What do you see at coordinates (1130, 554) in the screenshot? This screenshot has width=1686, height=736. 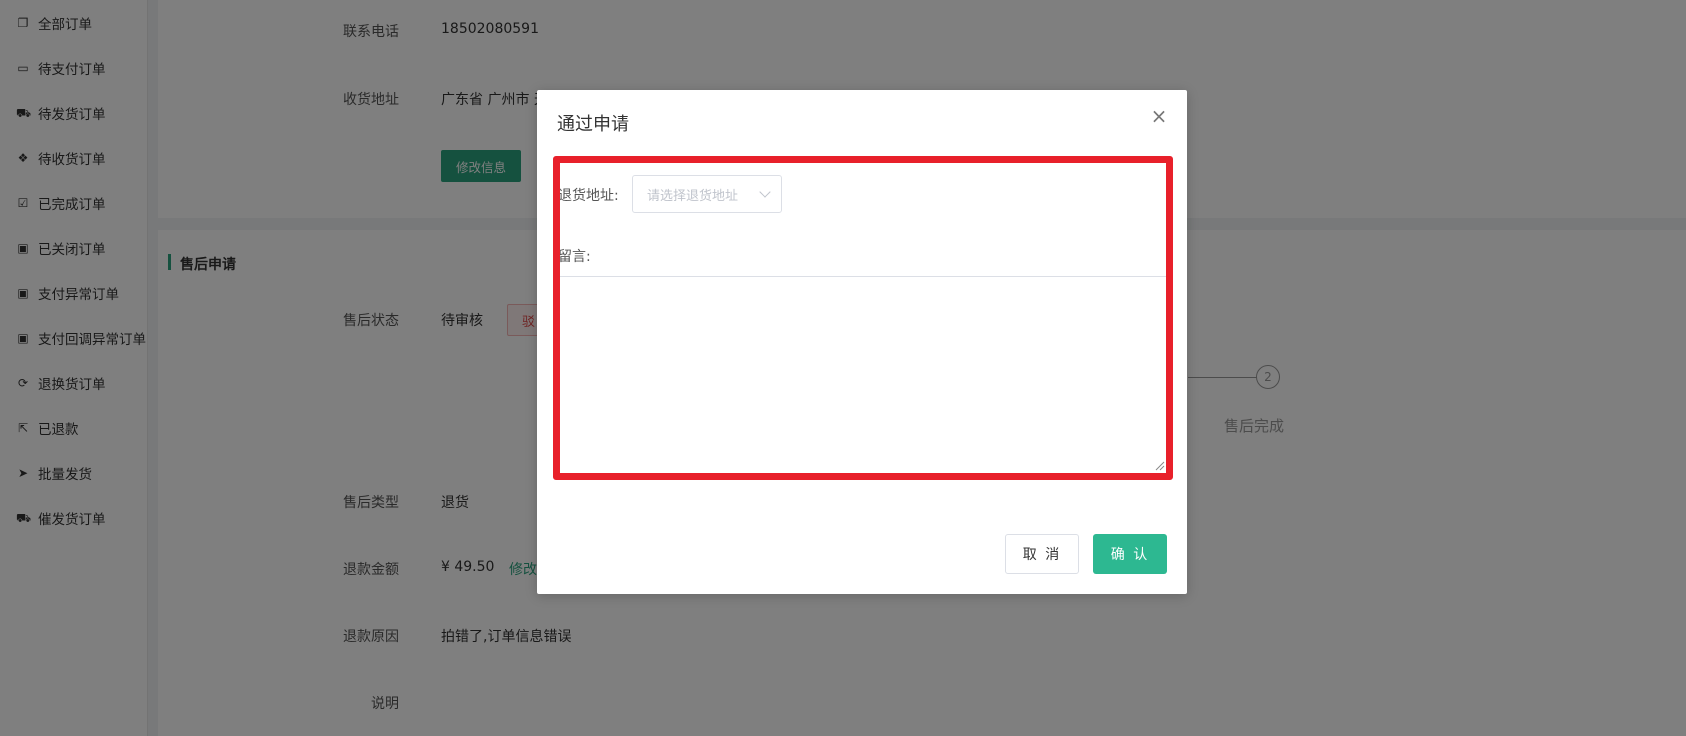 I see `confirm-button: 确 认` at bounding box center [1130, 554].